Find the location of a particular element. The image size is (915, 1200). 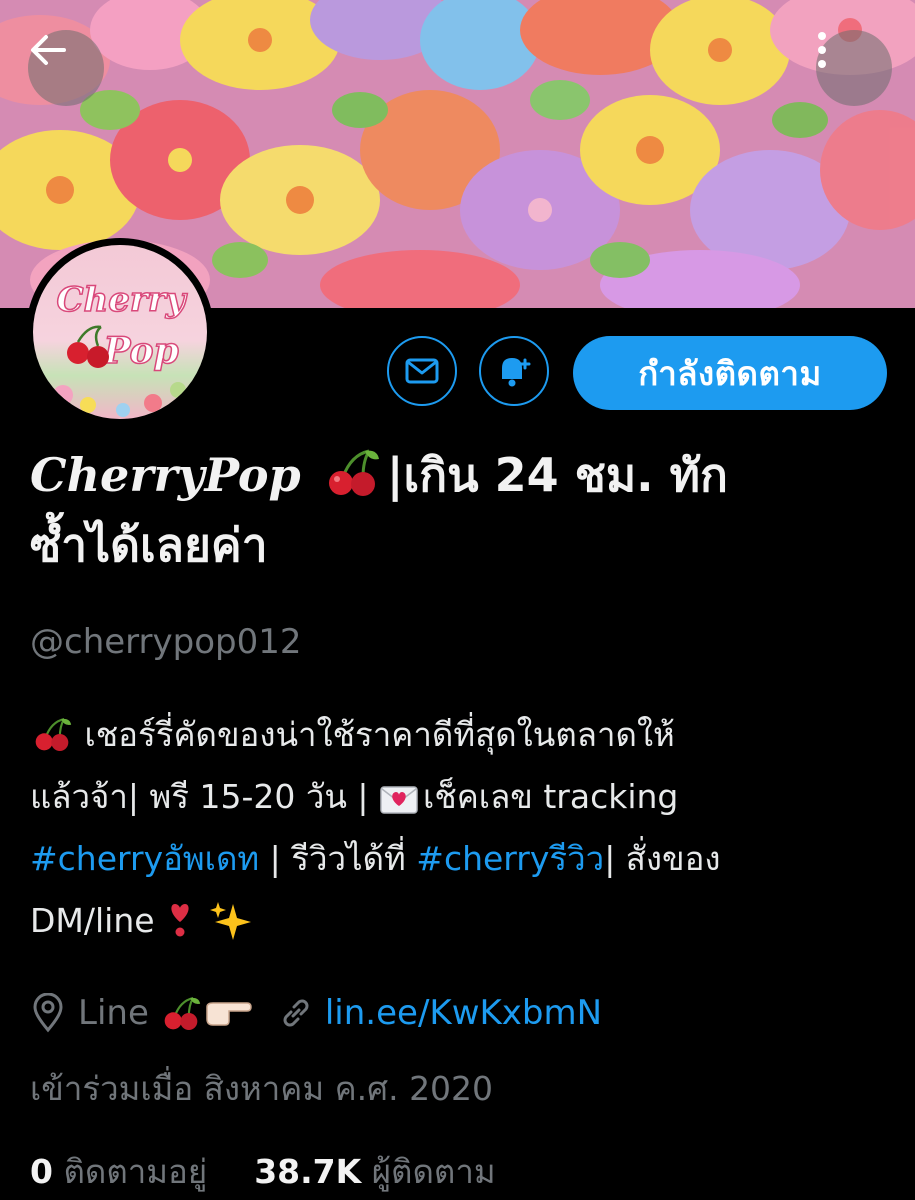

arrow-left-icon is located at coordinates (48, 50).